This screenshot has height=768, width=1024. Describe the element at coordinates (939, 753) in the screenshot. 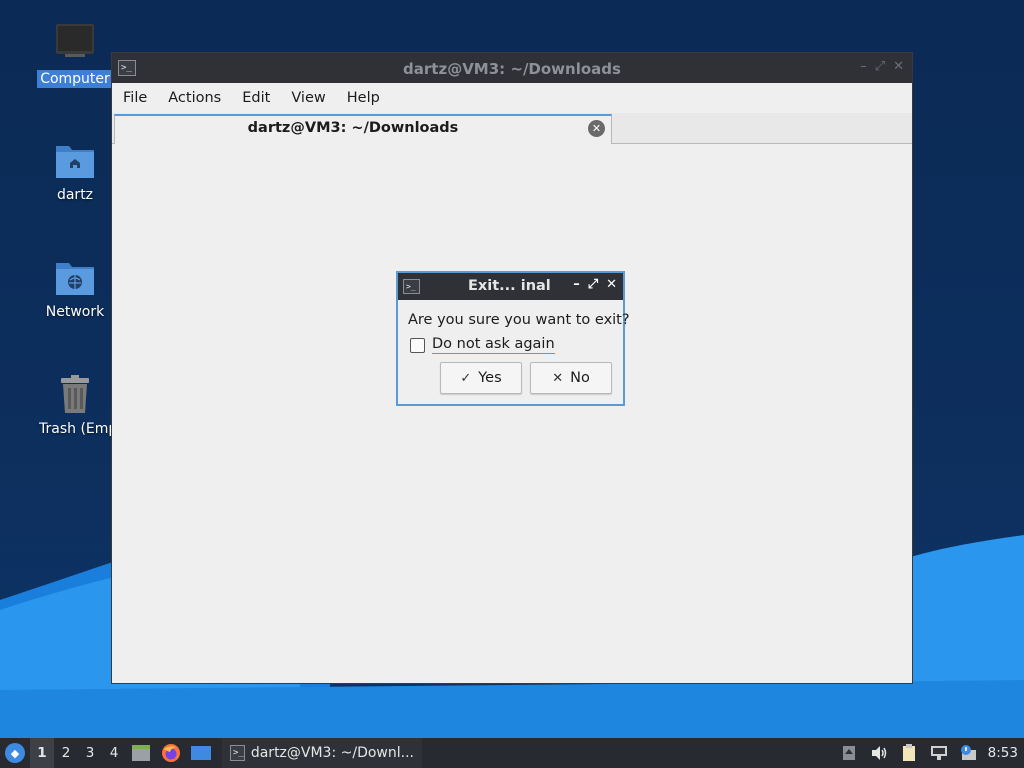

I see `network-icon` at that location.